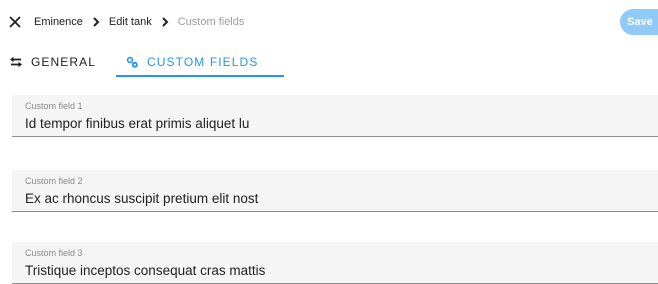 This screenshot has width=658, height=284. Describe the element at coordinates (132, 62) in the screenshot. I see `settings-cogs-icon` at that location.